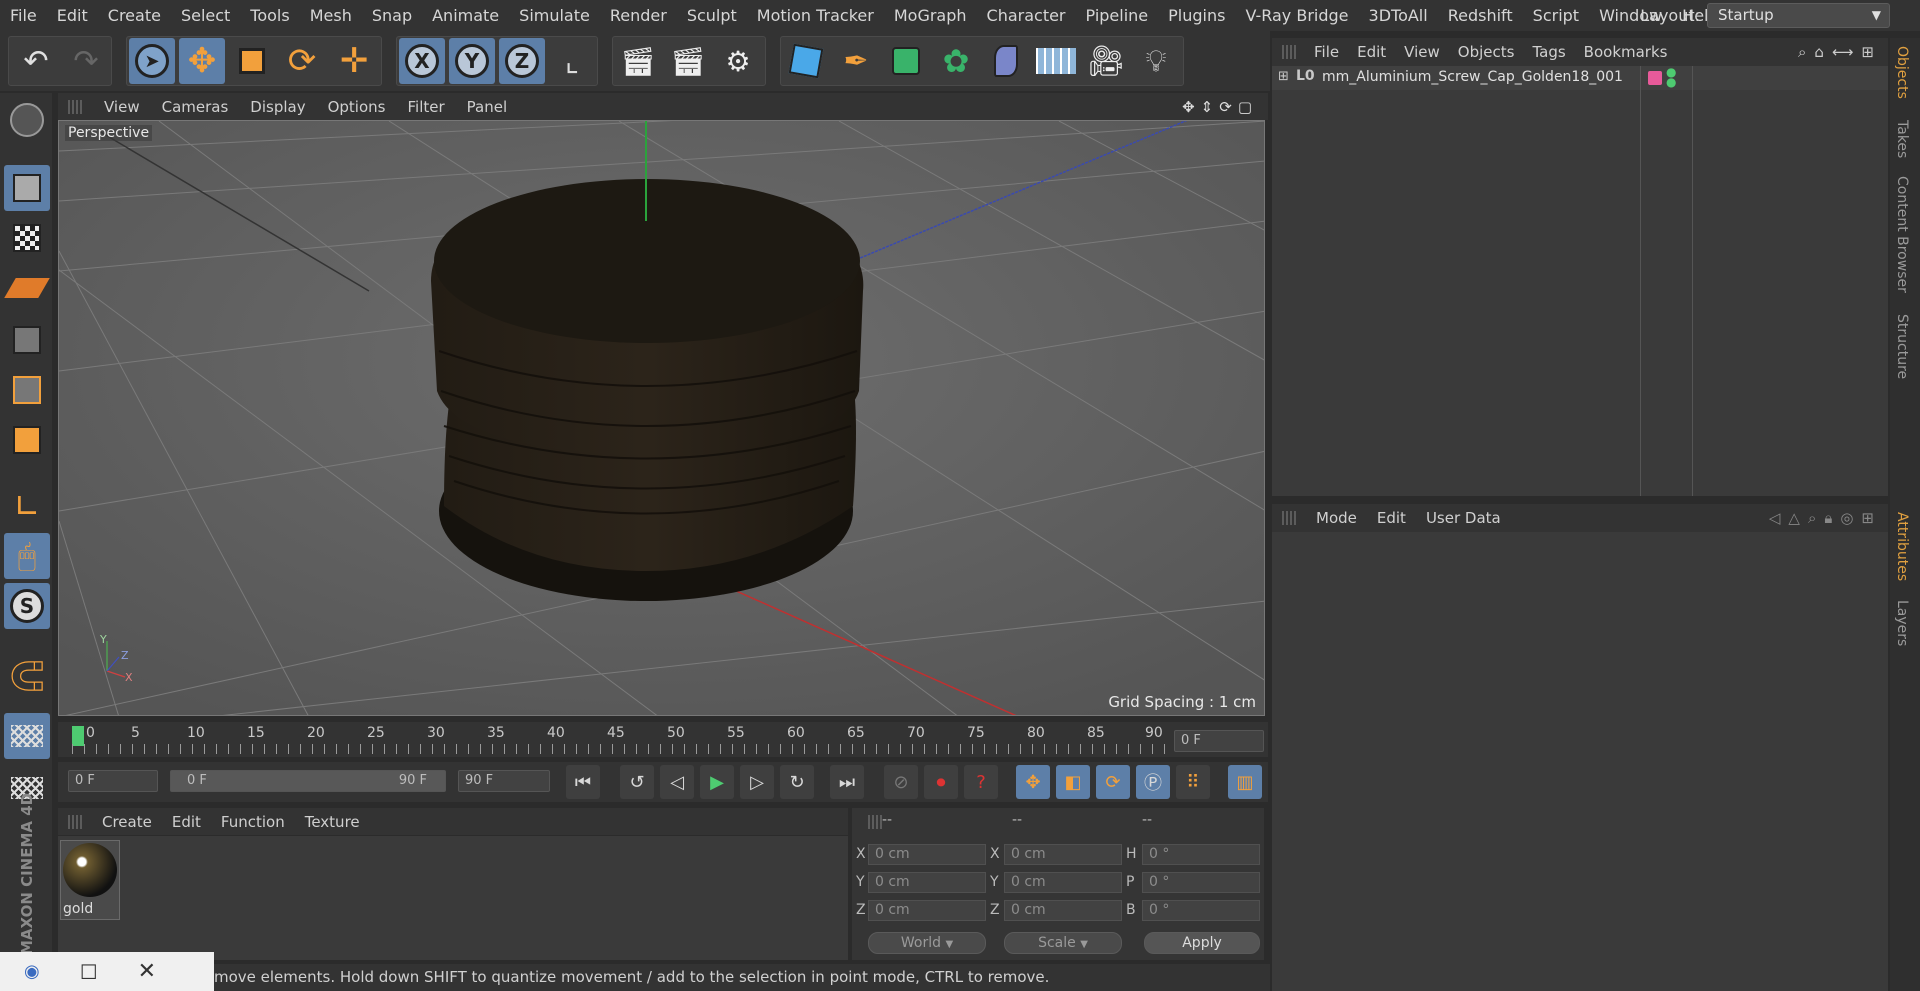 The image size is (1920, 991). What do you see at coordinates (927, 882) in the screenshot?
I see `pos-y-field: 0 cm` at bounding box center [927, 882].